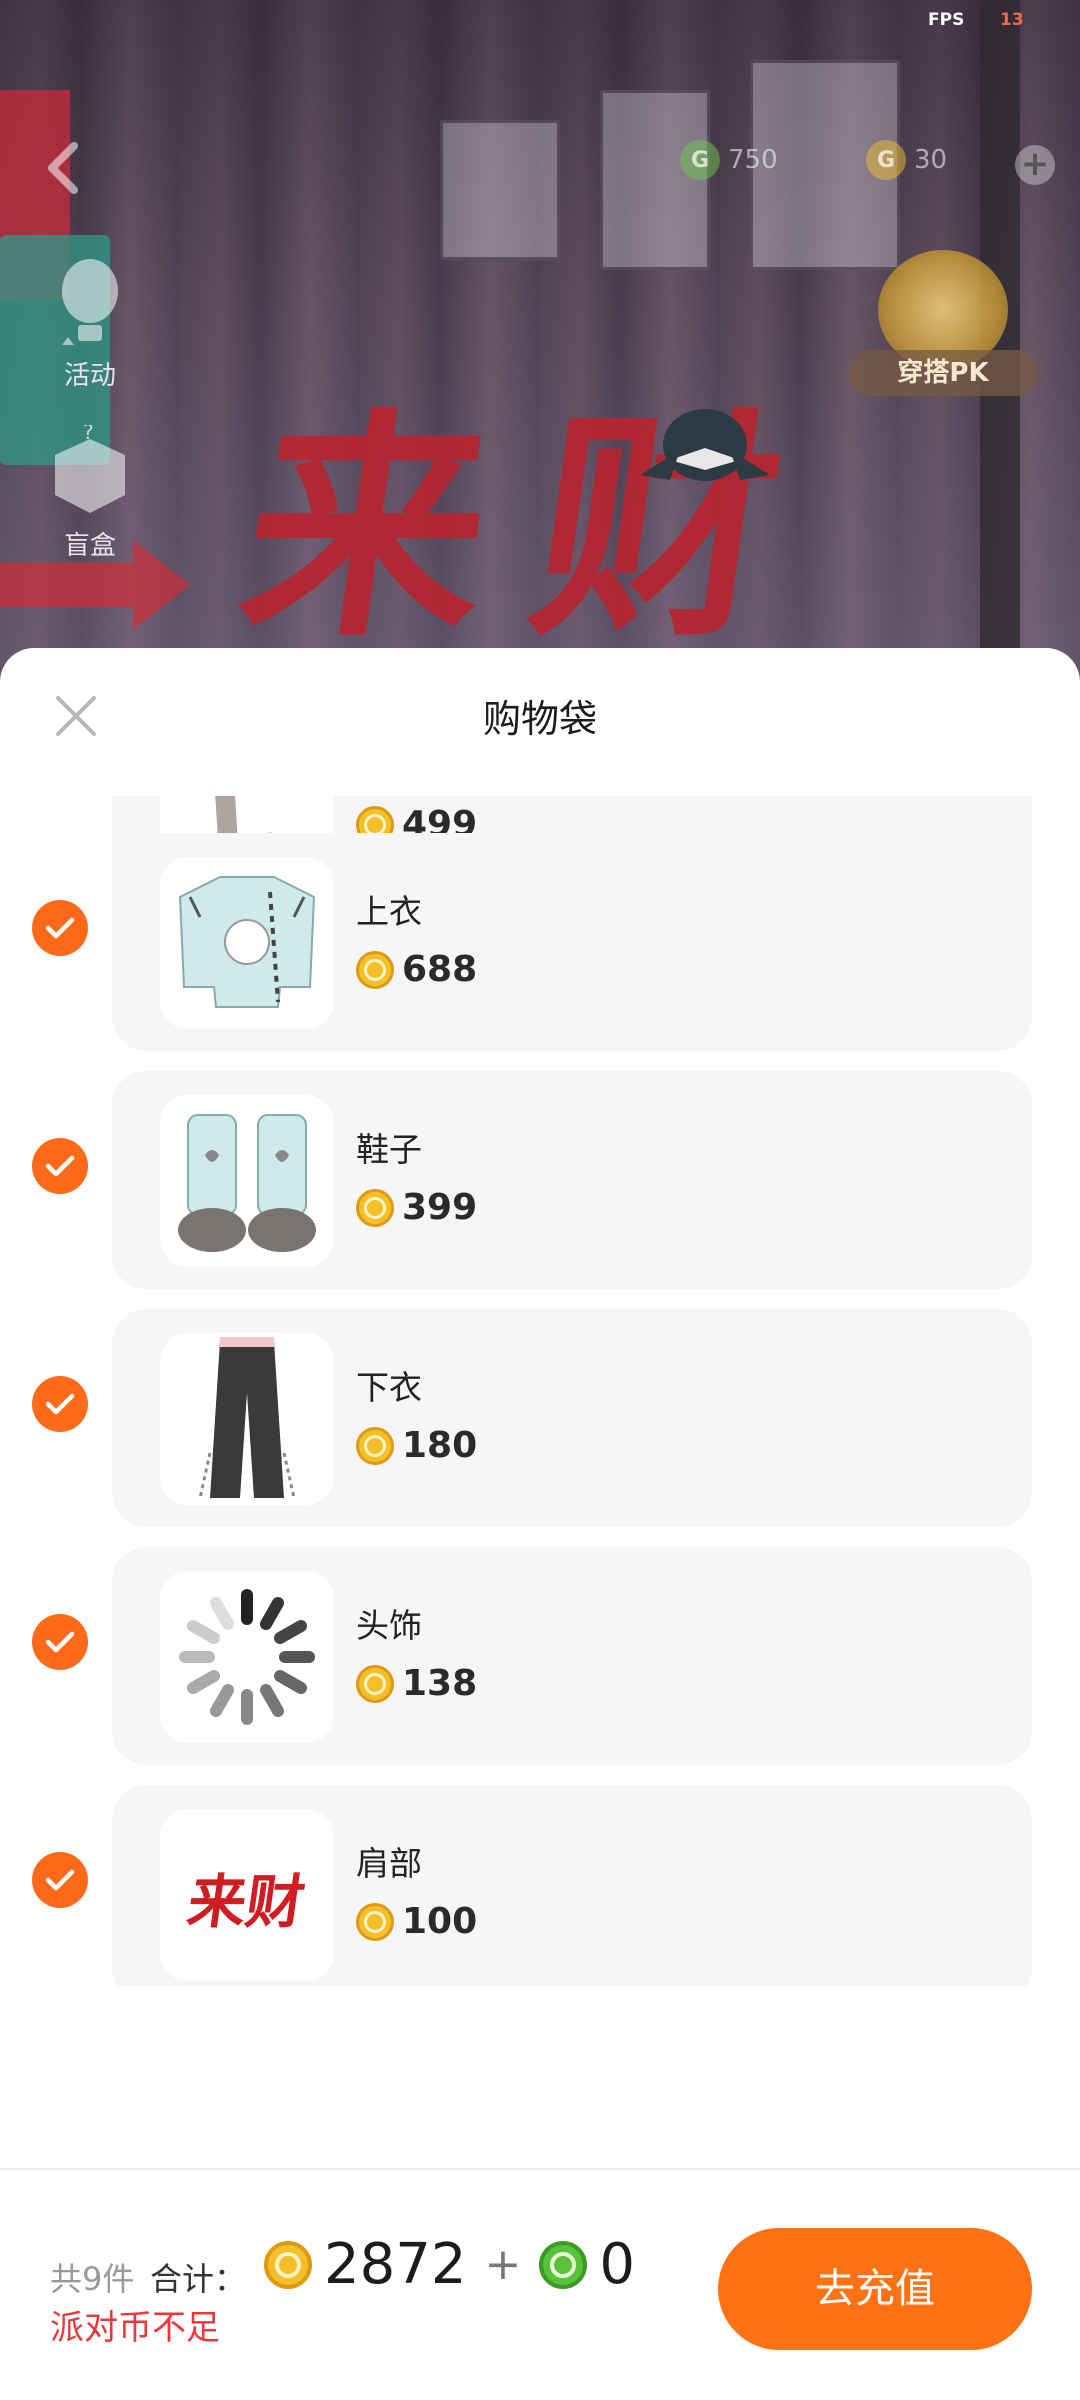  I want to click on fps-label: FPS, so click(946, 20).